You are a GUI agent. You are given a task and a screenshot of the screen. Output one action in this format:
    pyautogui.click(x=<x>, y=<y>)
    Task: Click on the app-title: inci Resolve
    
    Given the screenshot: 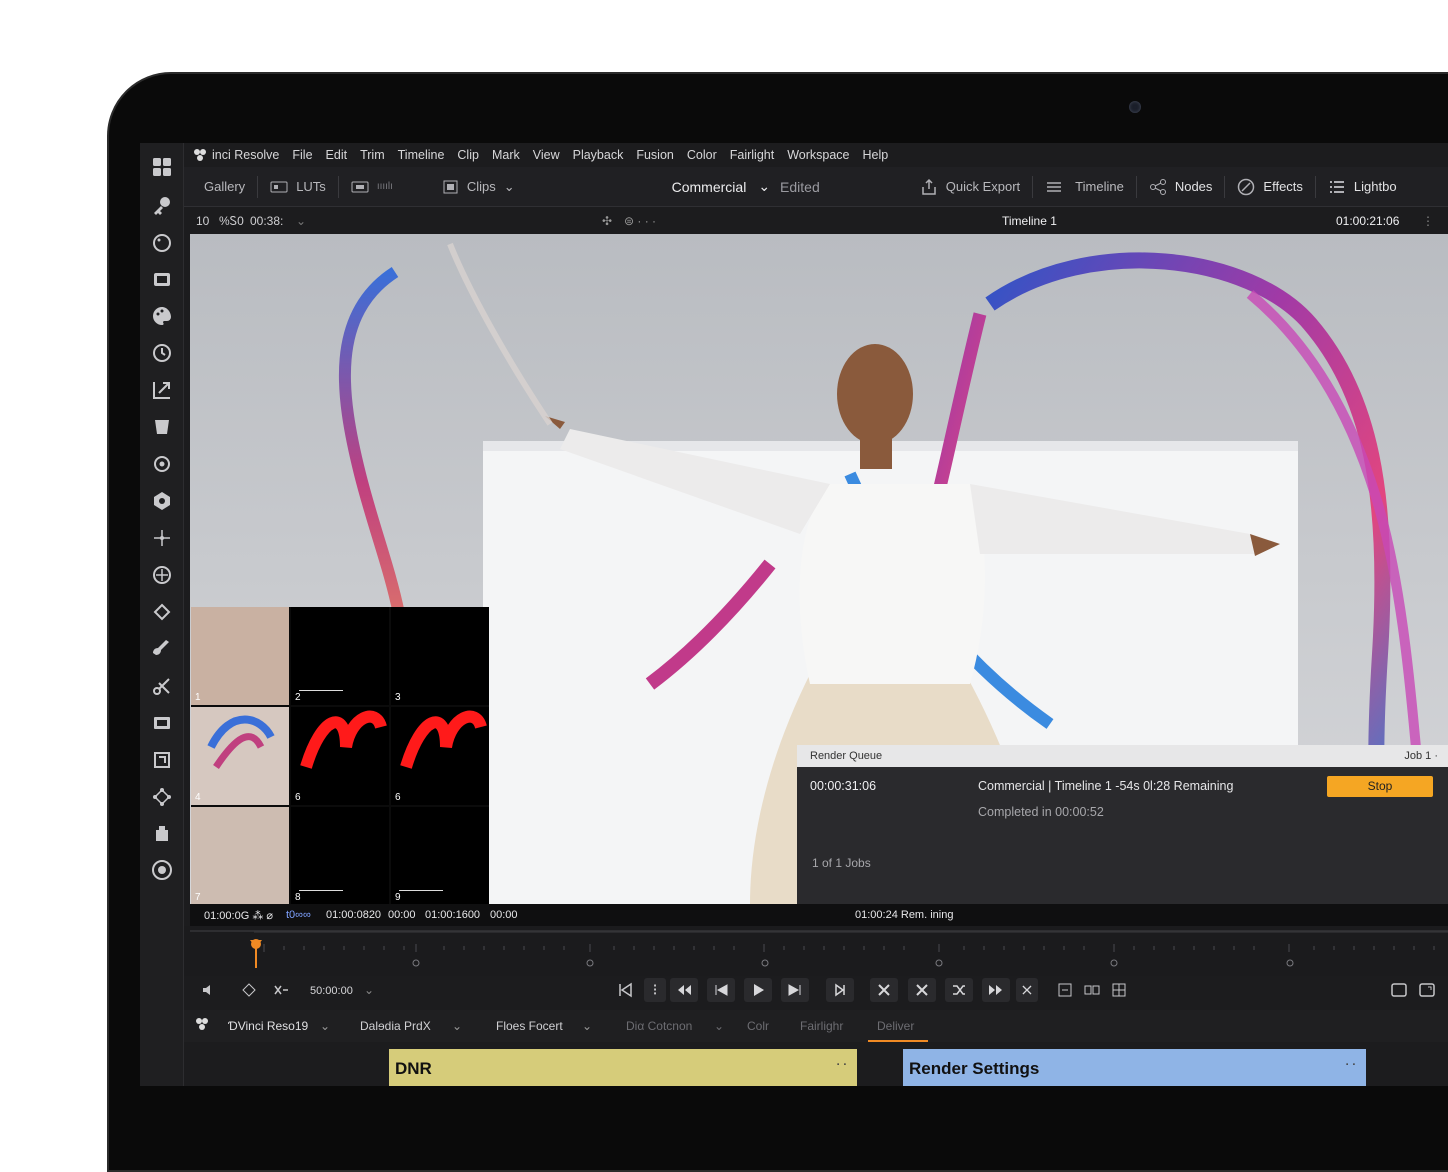 What is the action you would take?
    pyautogui.click(x=245, y=155)
    